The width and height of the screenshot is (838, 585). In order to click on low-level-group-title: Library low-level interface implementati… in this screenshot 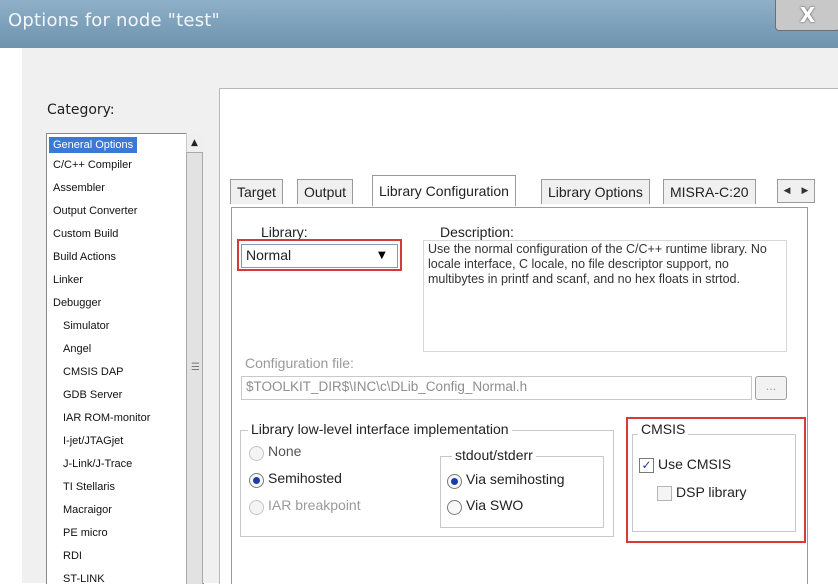, I will do `click(380, 429)`.